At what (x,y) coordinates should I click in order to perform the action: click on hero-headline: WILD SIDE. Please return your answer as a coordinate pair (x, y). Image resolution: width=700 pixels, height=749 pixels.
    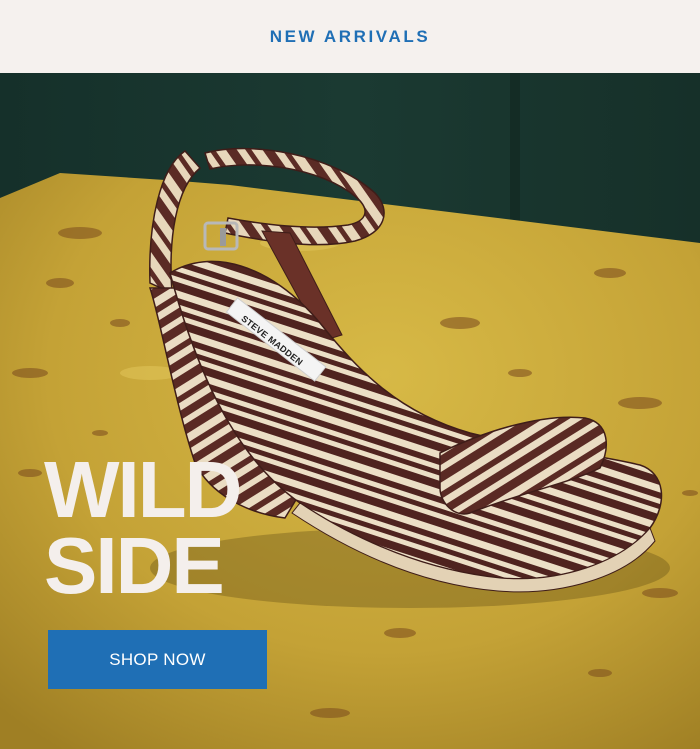
    Looking at the image, I should click on (143, 527).